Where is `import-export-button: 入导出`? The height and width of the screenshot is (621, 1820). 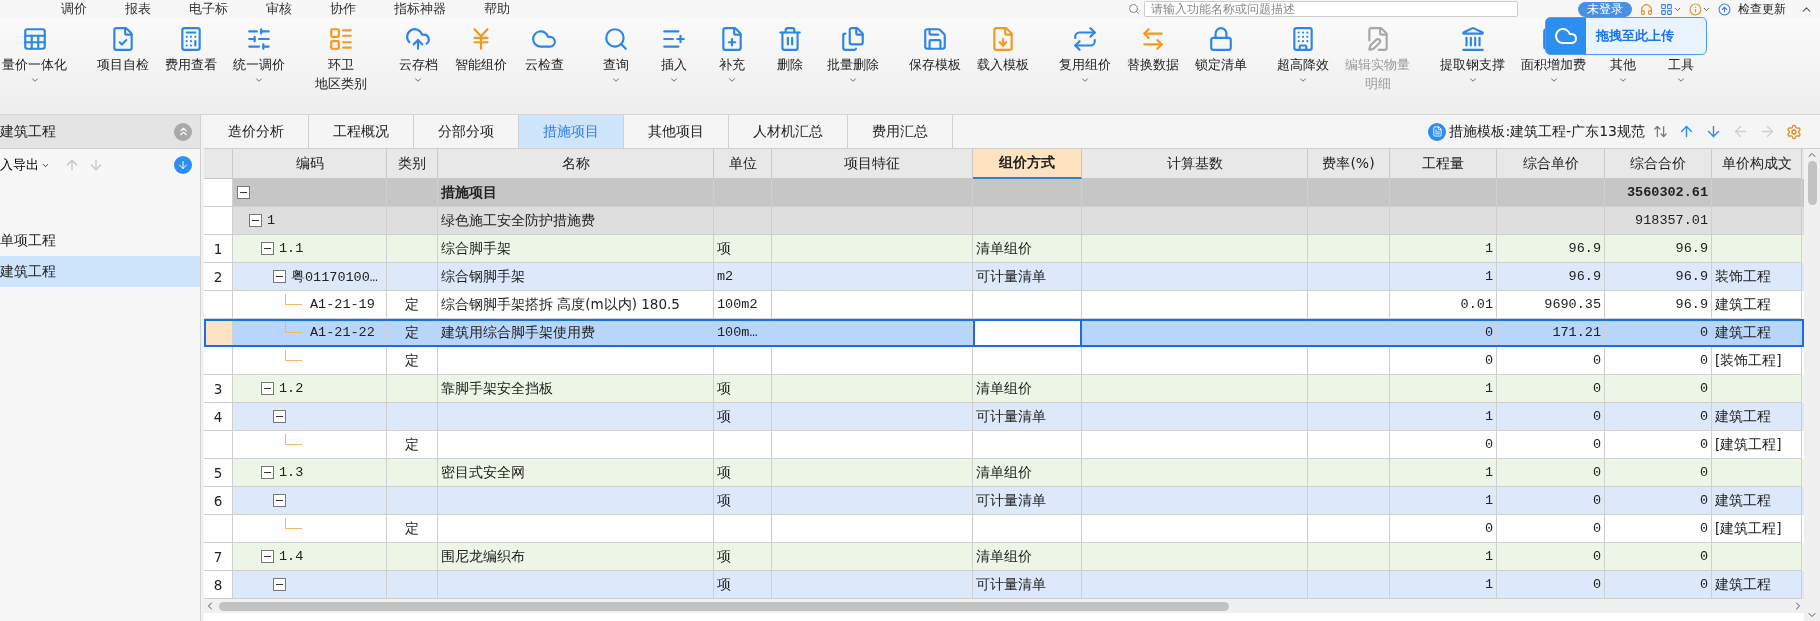 import-export-button: 入导出 is located at coordinates (25, 165).